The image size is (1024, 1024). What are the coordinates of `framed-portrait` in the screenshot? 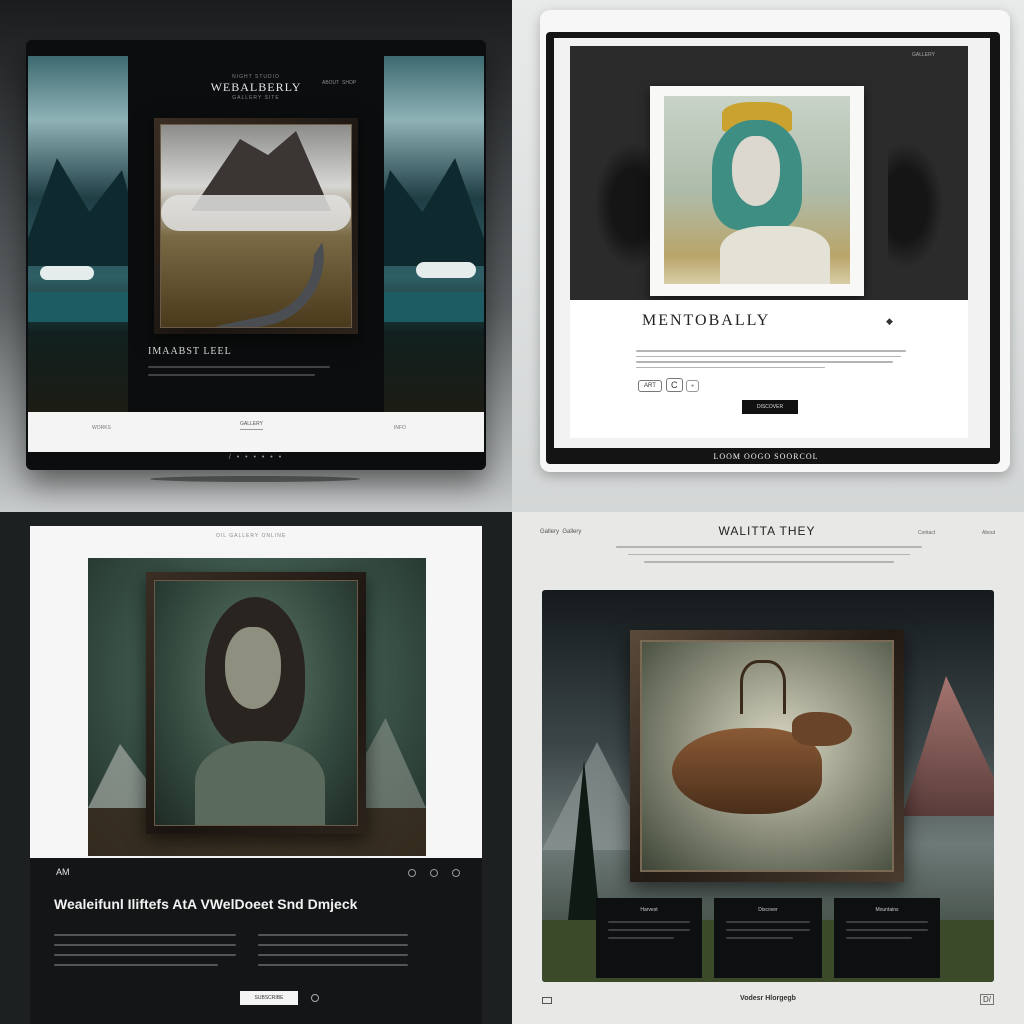 It's located at (757, 191).